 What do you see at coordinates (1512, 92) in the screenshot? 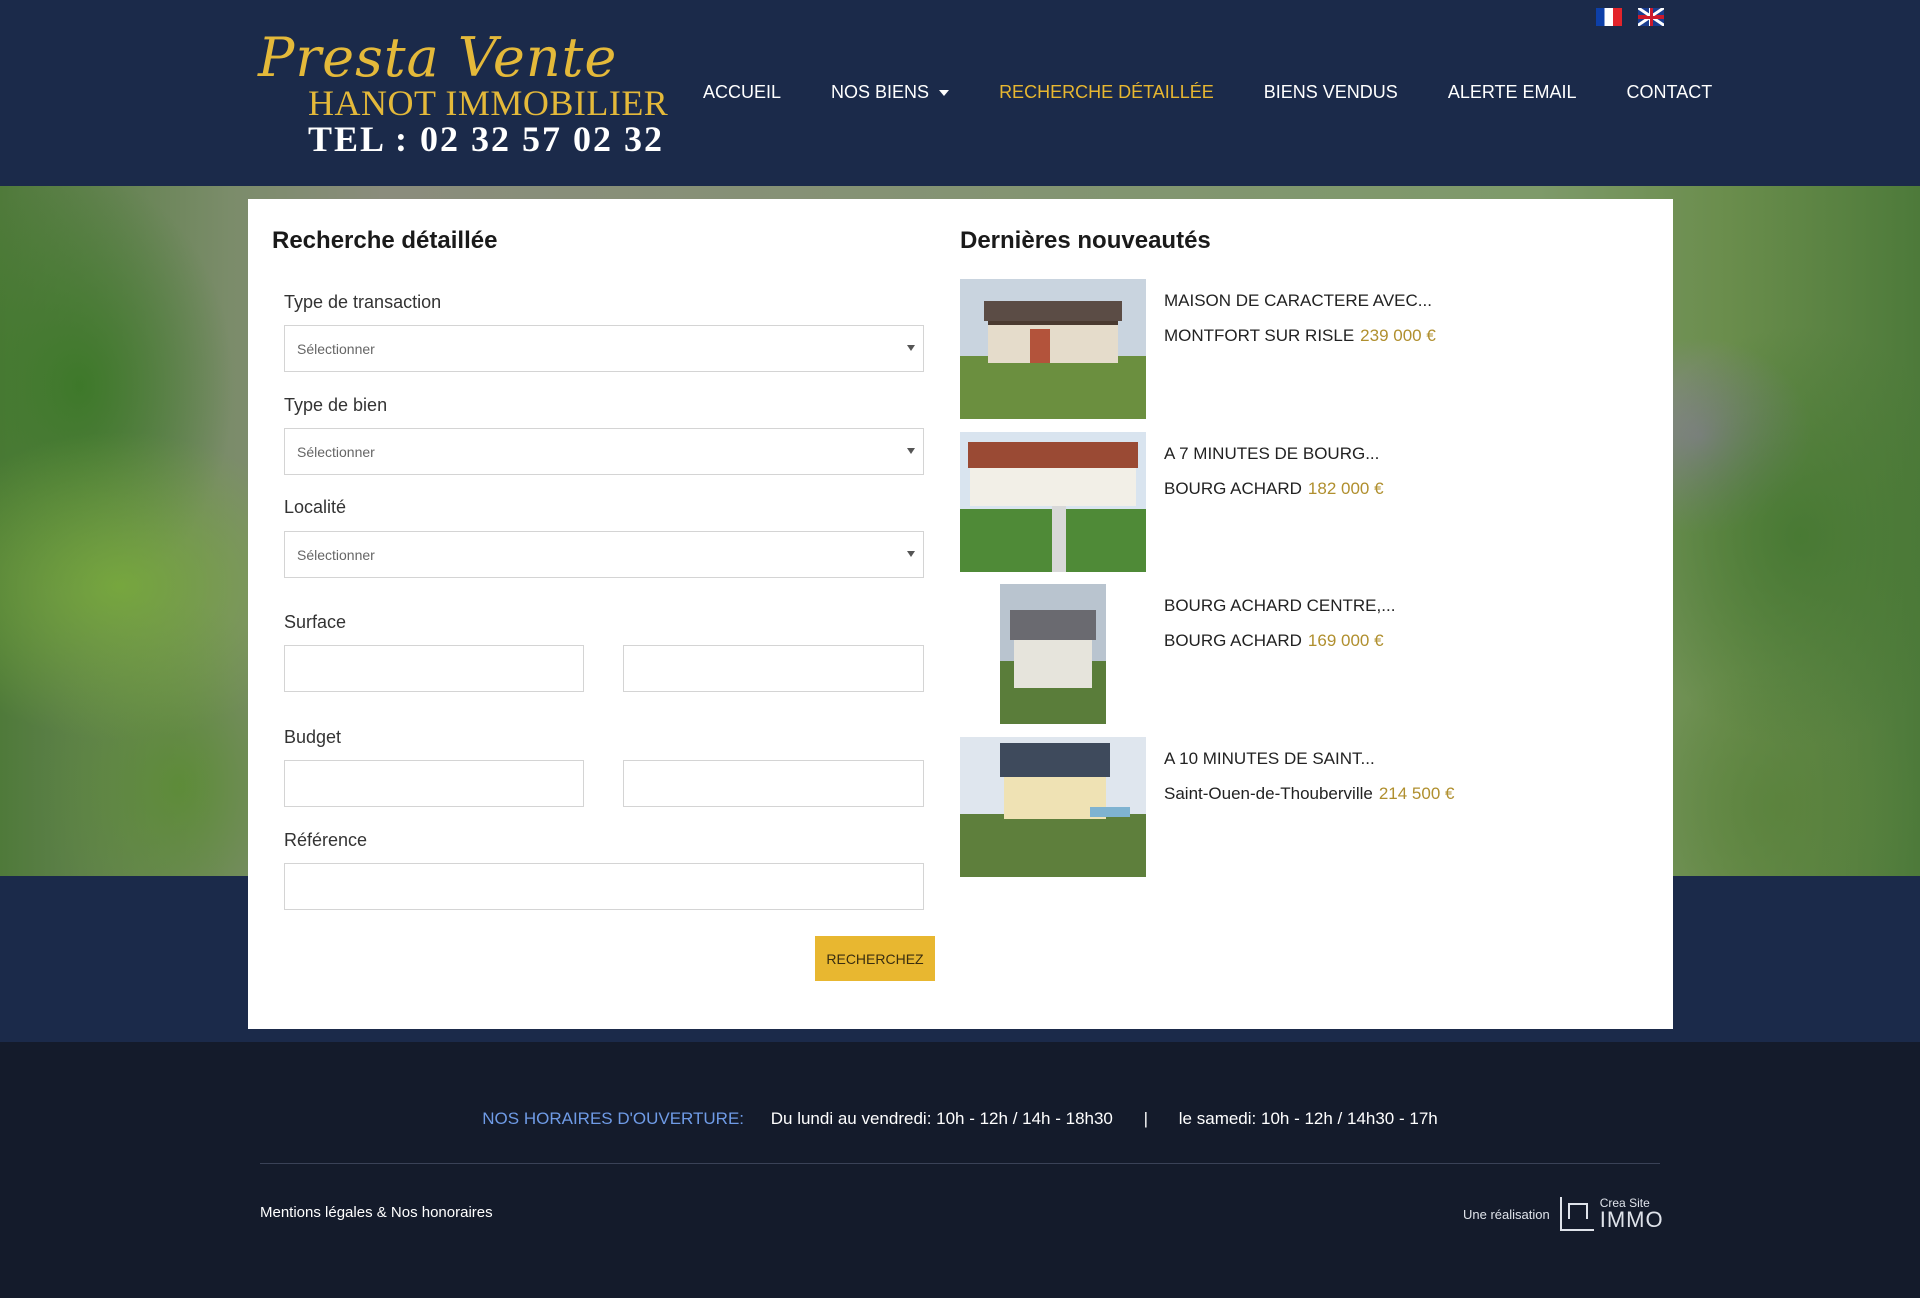
I see `nav-alerte-email: ALERTE EMAIL` at bounding box center [1512, 92].